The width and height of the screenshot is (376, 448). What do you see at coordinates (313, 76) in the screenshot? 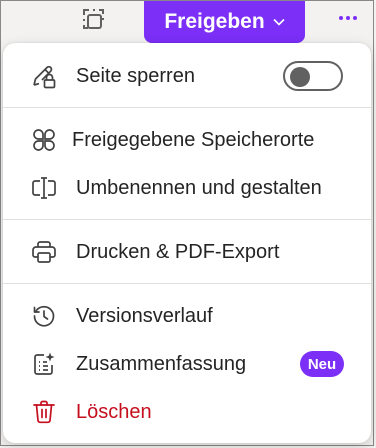
I see `lock-page-toggle` at bounding box center [313, 76].